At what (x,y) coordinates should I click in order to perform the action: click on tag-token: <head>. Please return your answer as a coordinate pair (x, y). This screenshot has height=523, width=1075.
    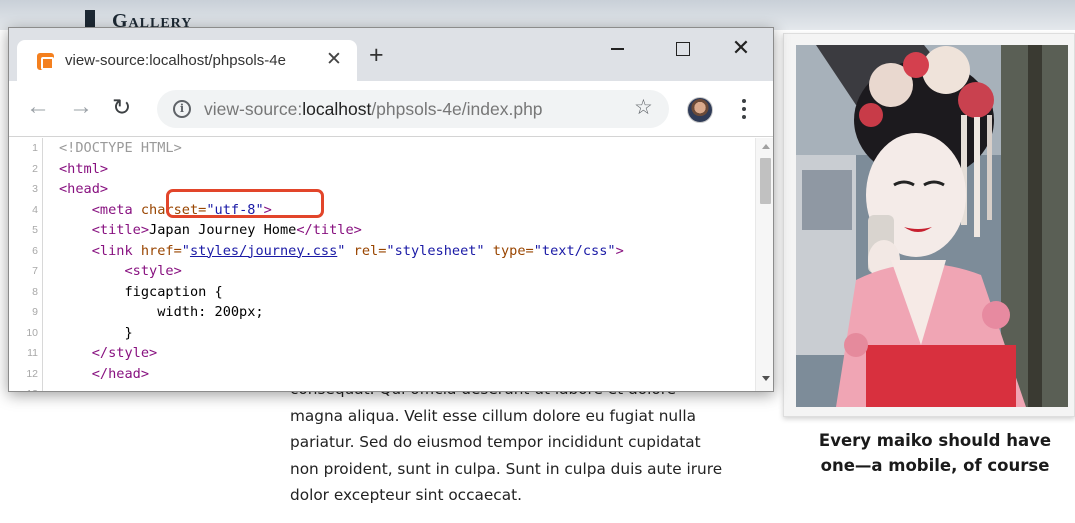
    Looking at the image, I should click on (84, 189).